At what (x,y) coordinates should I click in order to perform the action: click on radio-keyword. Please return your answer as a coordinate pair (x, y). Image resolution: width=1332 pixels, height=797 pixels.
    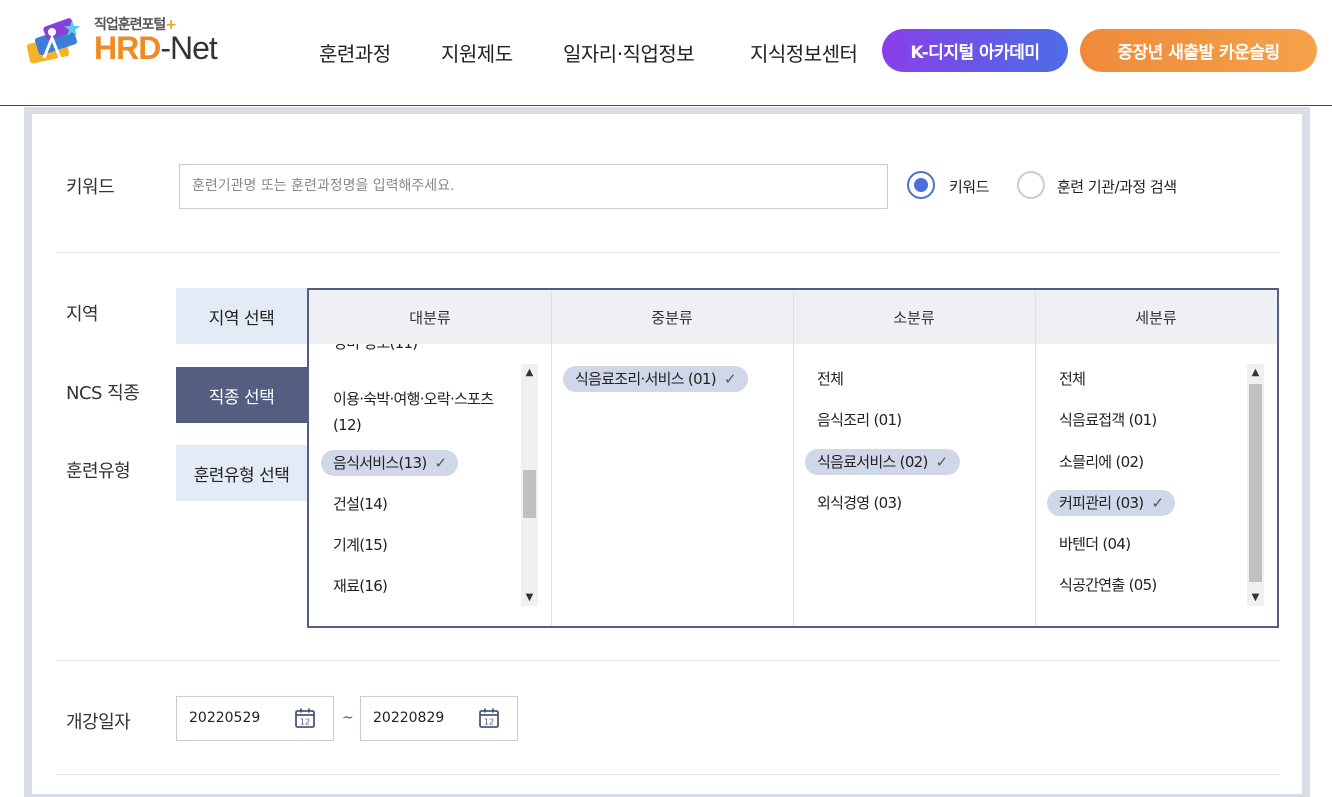
    Looking at the image, I should click on (921, 185).